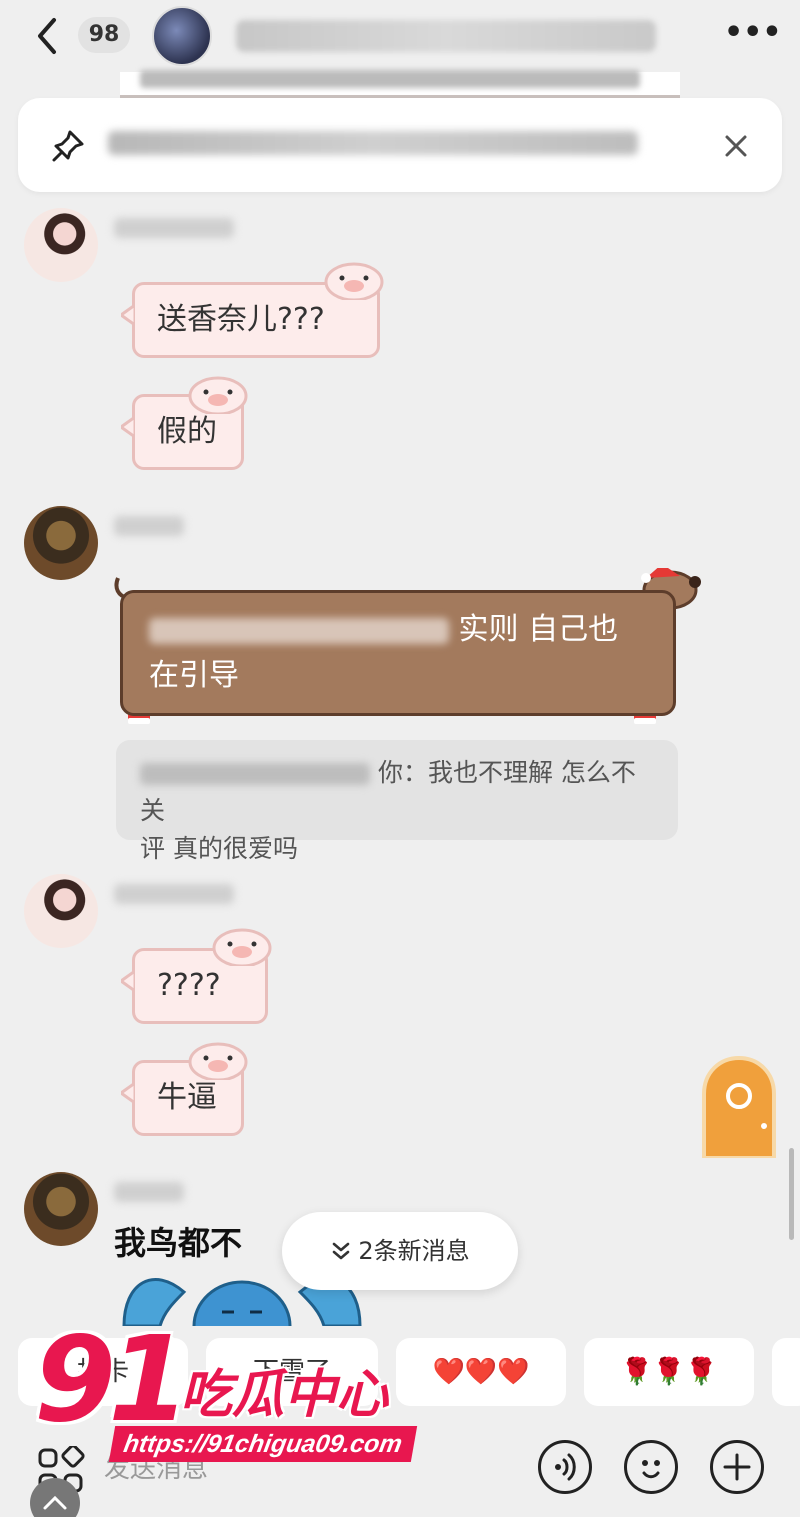 Image resolution: width=800 pixels, height=1517 pixels. What do you see at coordinates (739, 1106) in the screenshot?
I see `door-icon` at bounding box center [739, 1106].